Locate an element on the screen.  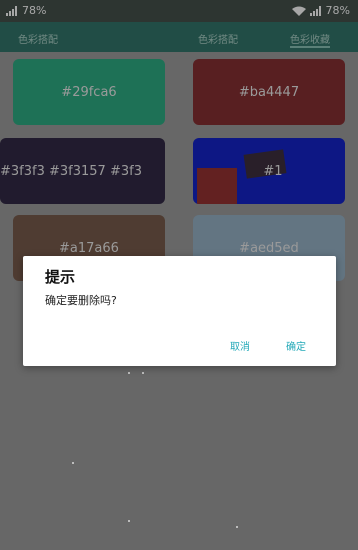
cancel-button: 取消 is located at coordinates (240, 345).